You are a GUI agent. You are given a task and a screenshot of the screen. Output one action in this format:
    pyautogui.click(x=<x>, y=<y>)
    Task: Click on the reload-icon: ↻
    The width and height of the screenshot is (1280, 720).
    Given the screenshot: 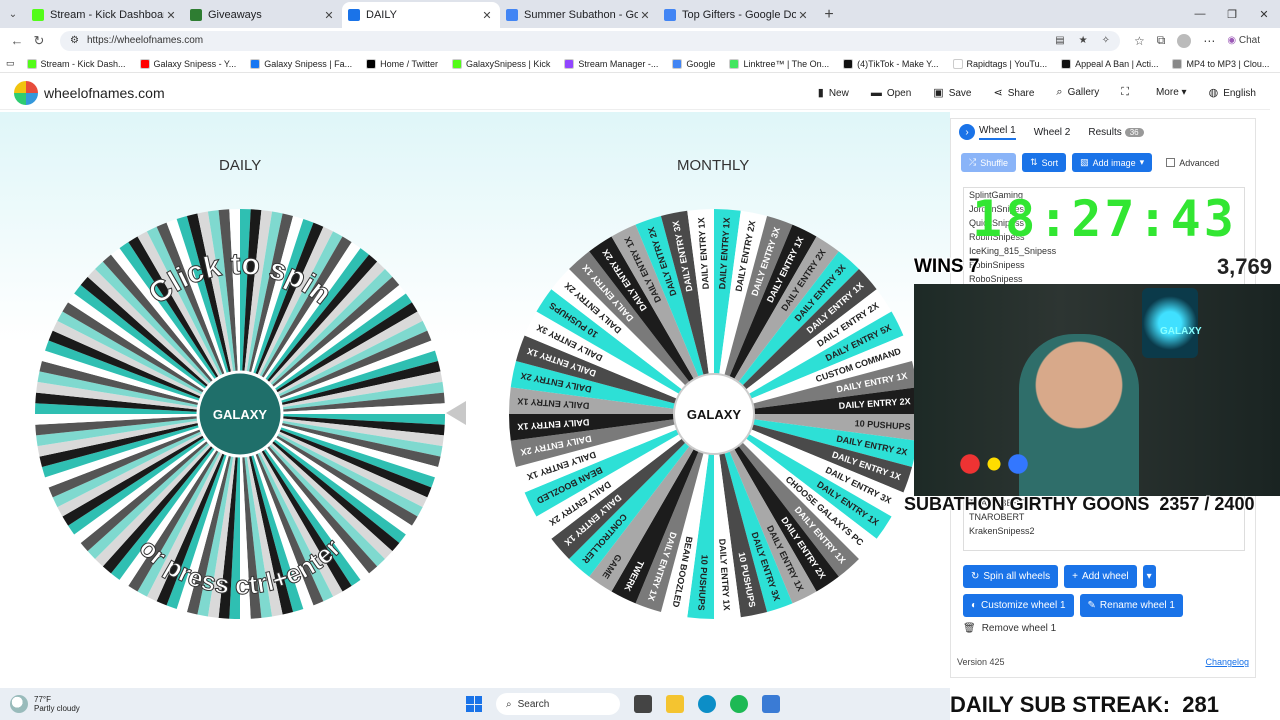 What is the action you would take?
    pyautogui.click(x=39, y=41)
    